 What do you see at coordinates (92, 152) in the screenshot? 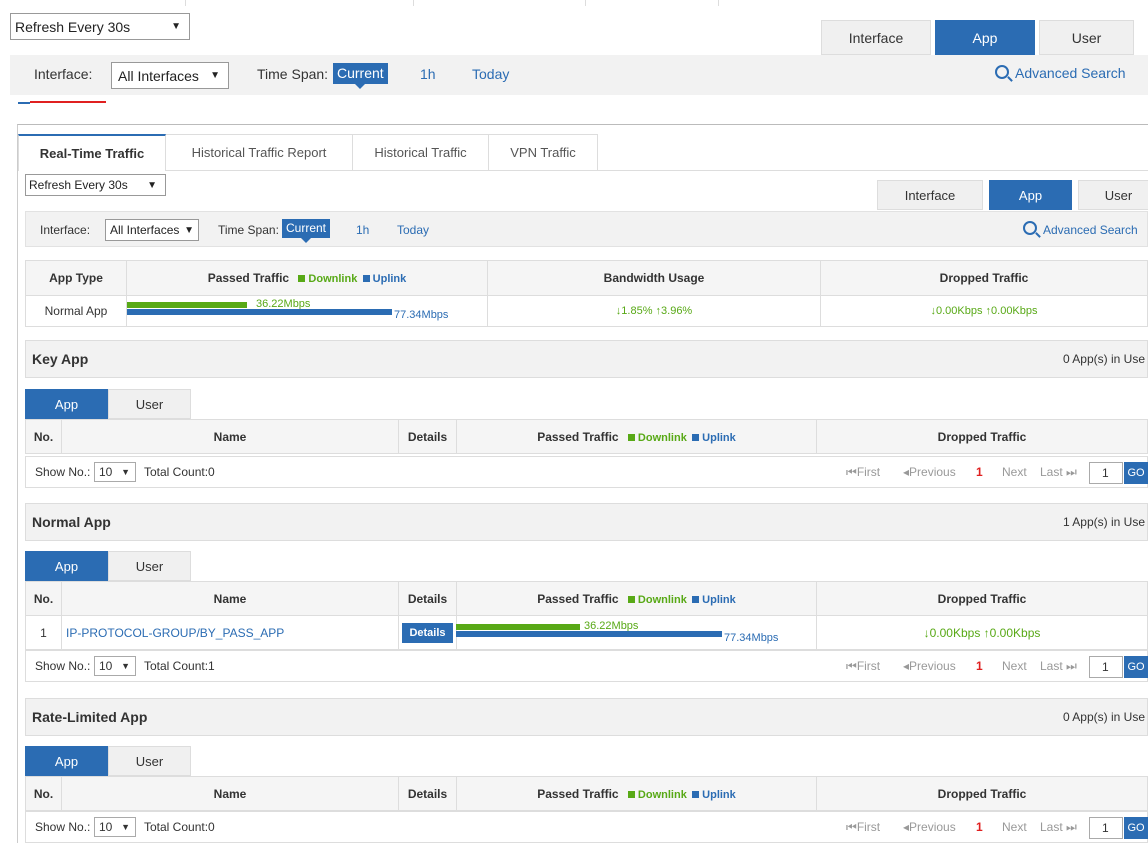
I see `tab-real-time-traffic: Real-Time Traffic` at bounding box center [92, 152].